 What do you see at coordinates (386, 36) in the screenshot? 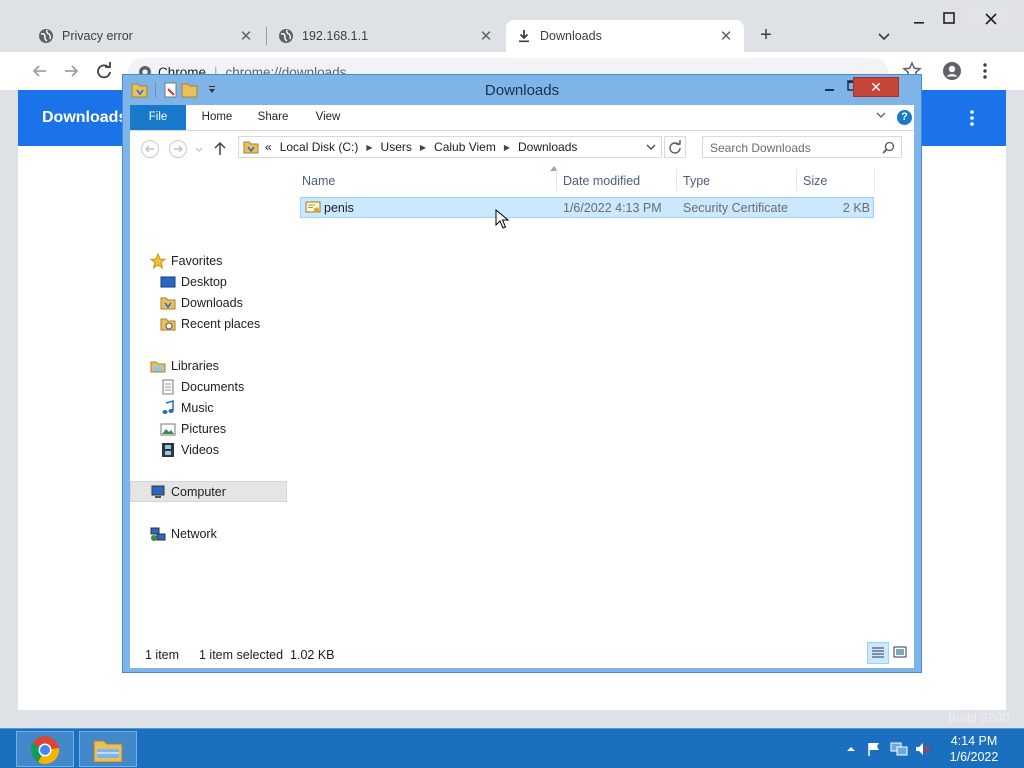
I see `tab-192-168-1-1: 192.168.1.1 ✕` at bounding box center [386, 36].